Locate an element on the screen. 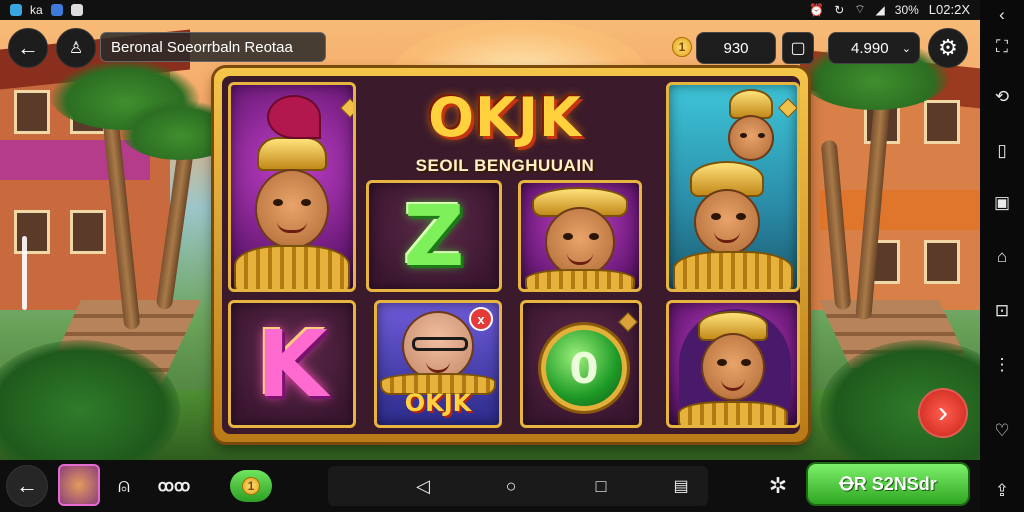 The height and width of the screenshot is (512, 1024). symbol-emerald: 0 is located at coordinates (581, 364).